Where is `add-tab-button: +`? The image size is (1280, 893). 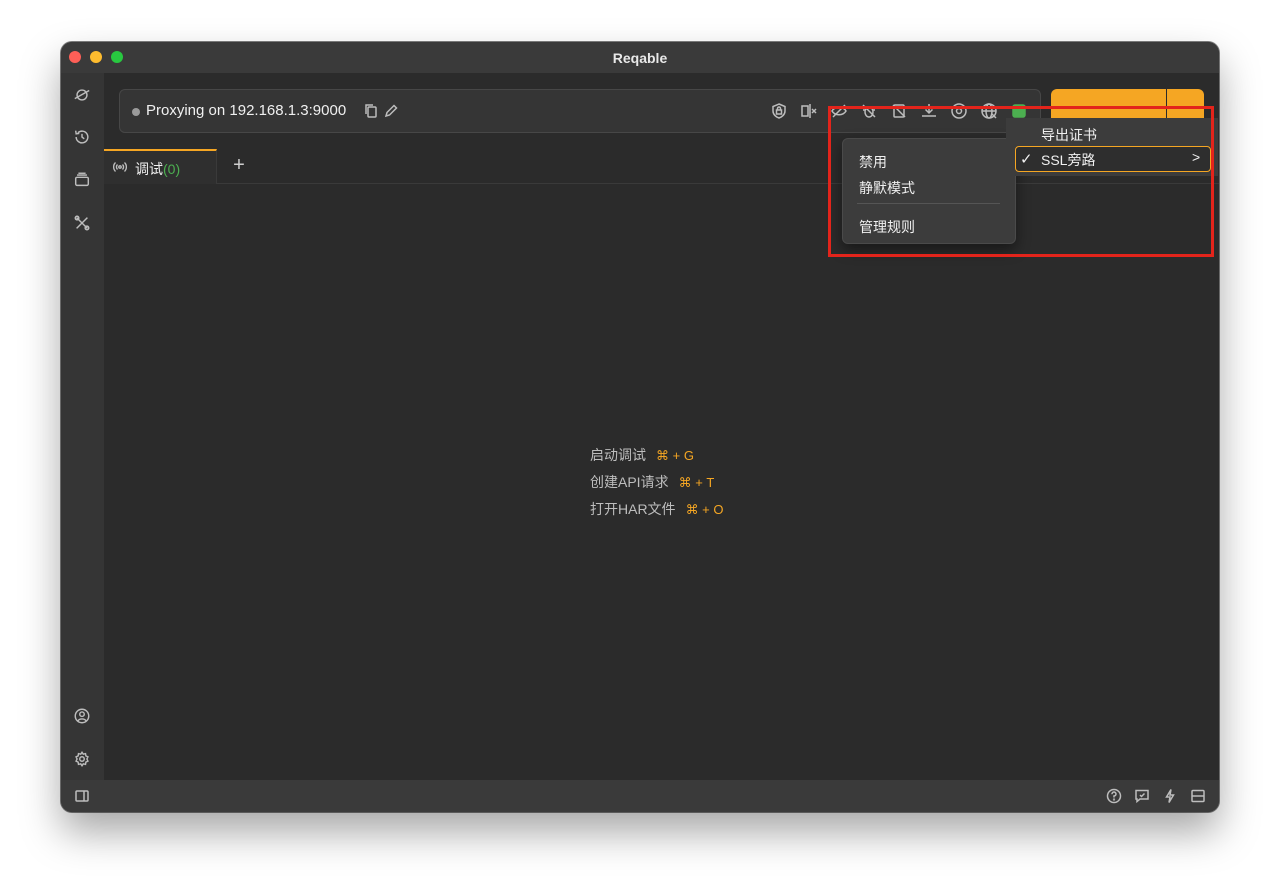 add-tab-button: + is located at coordinates (239, 165).